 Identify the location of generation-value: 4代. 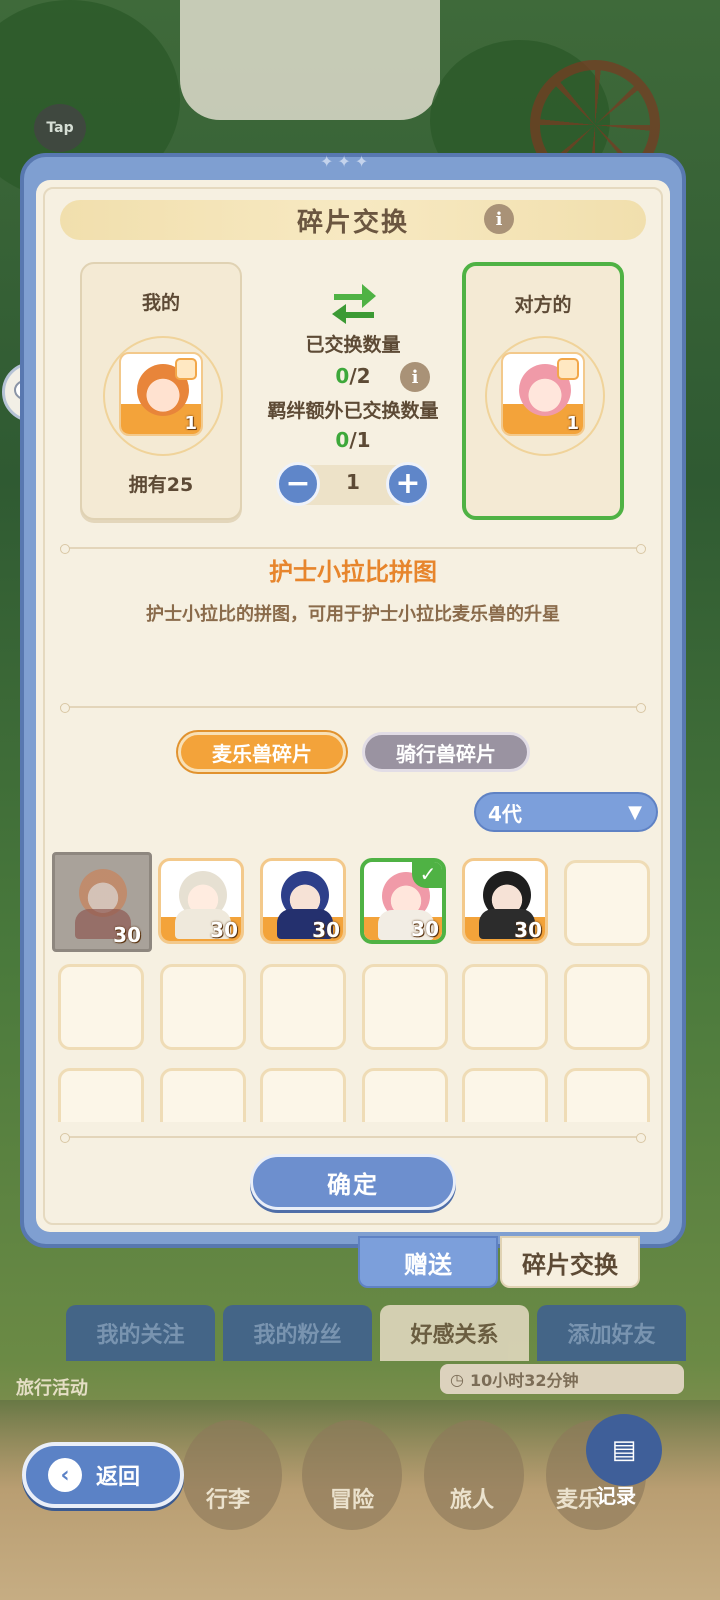
(505, 813).